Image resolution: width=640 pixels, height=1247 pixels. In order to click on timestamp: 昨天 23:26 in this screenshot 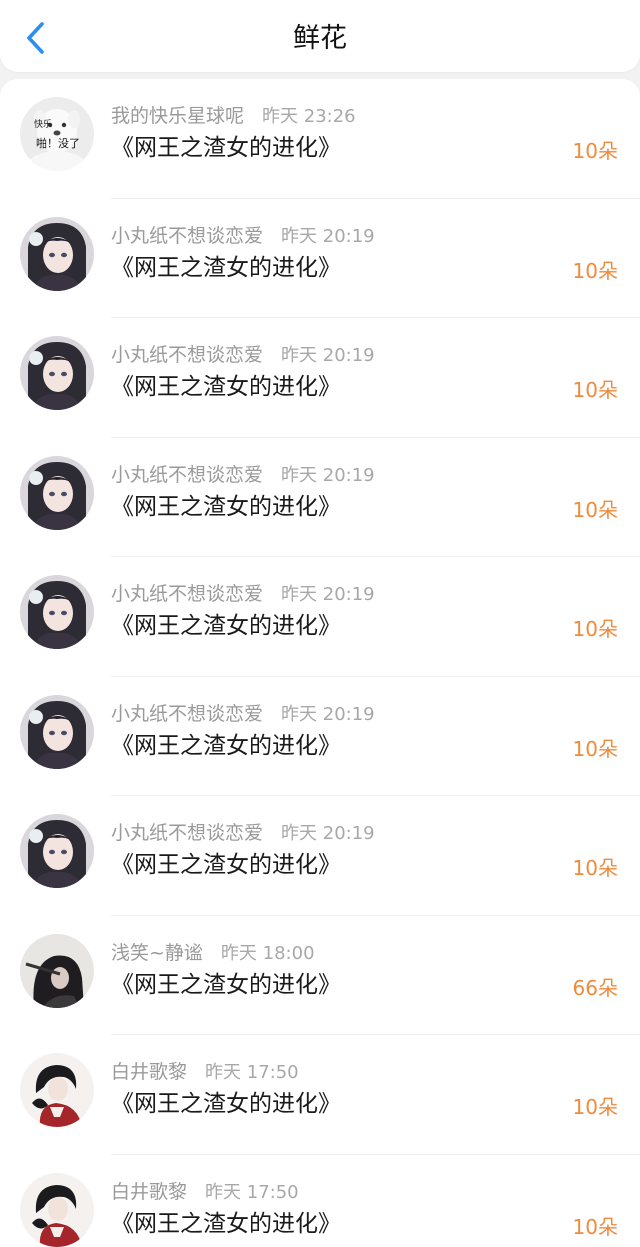, I will do `click(309, 116)`.